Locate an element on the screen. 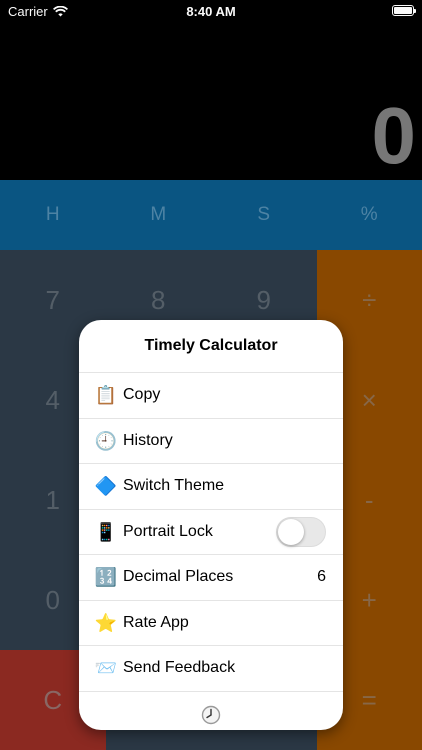  clock-icon is located at coordinates (211, 715).